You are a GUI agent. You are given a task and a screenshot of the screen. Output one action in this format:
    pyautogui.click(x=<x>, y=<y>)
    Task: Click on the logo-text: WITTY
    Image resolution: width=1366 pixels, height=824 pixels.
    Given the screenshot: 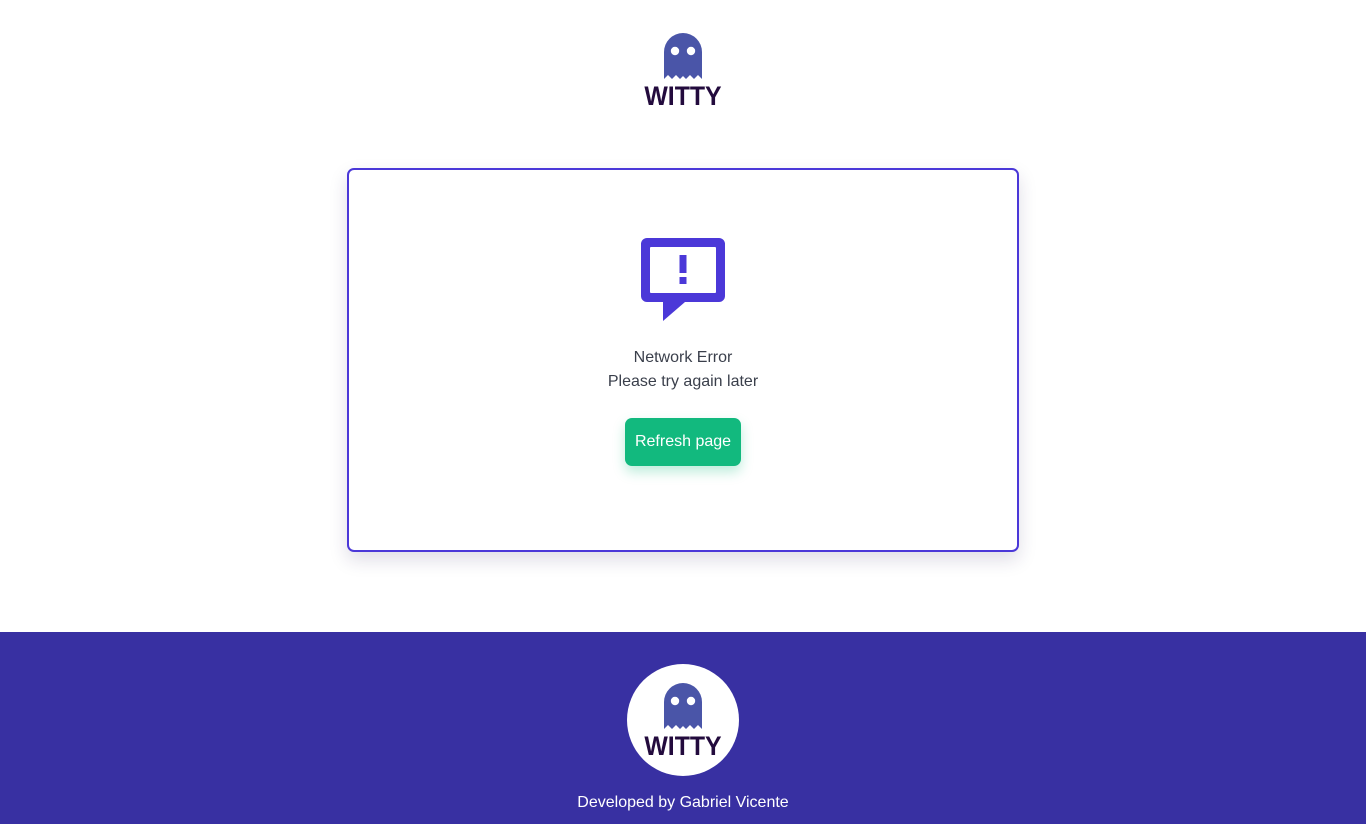 What is the action you would take?
    pyautogui.click(x=683, y=96)
    